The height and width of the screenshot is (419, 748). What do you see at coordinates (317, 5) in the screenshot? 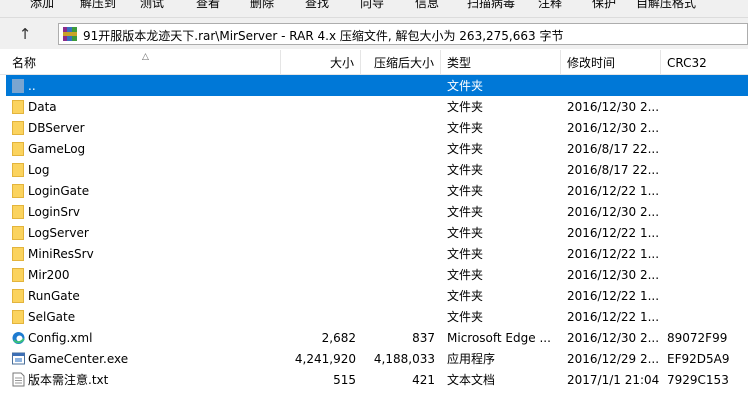
I see `find-button: 查找` at bounding box center [317, 5].